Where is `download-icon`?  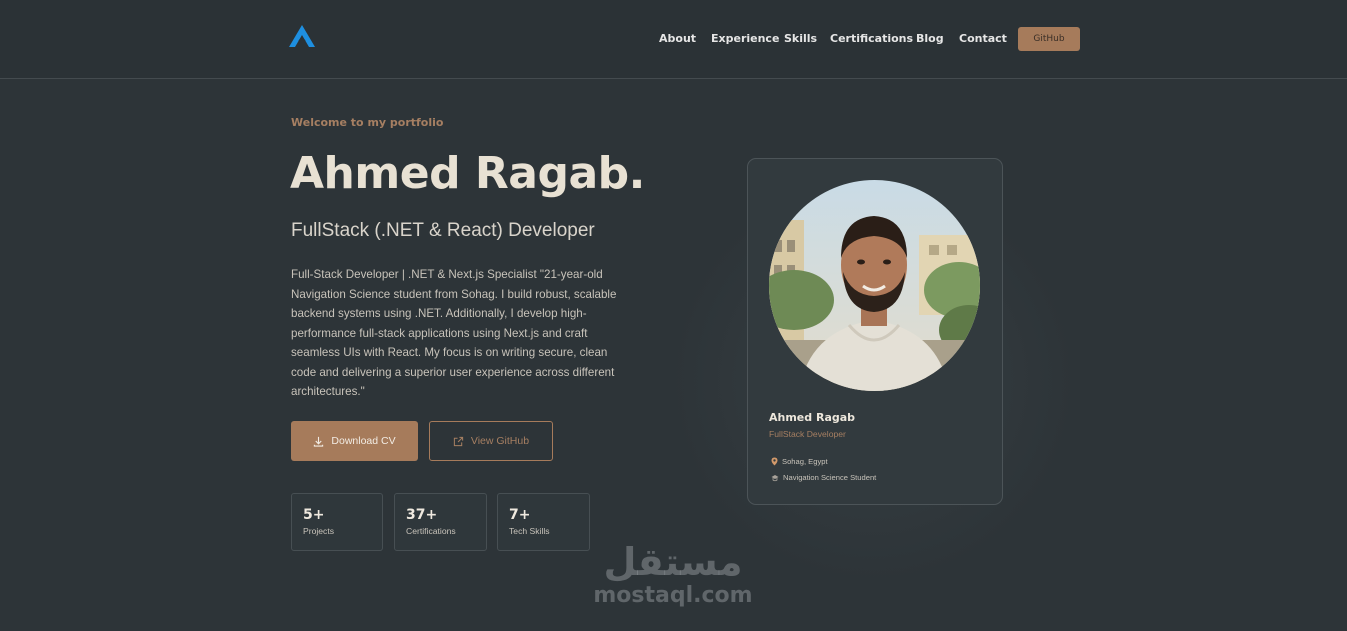
download-icon is located at coordinates (319, 441).